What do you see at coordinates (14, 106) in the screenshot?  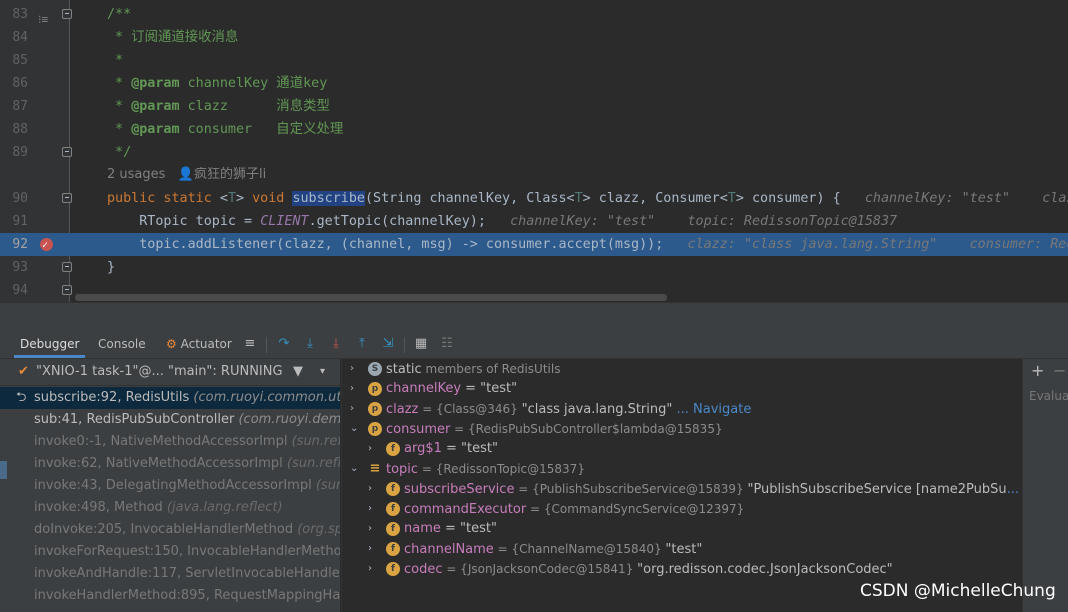 I see `line-number: 87` at bounding box center [14, 106].